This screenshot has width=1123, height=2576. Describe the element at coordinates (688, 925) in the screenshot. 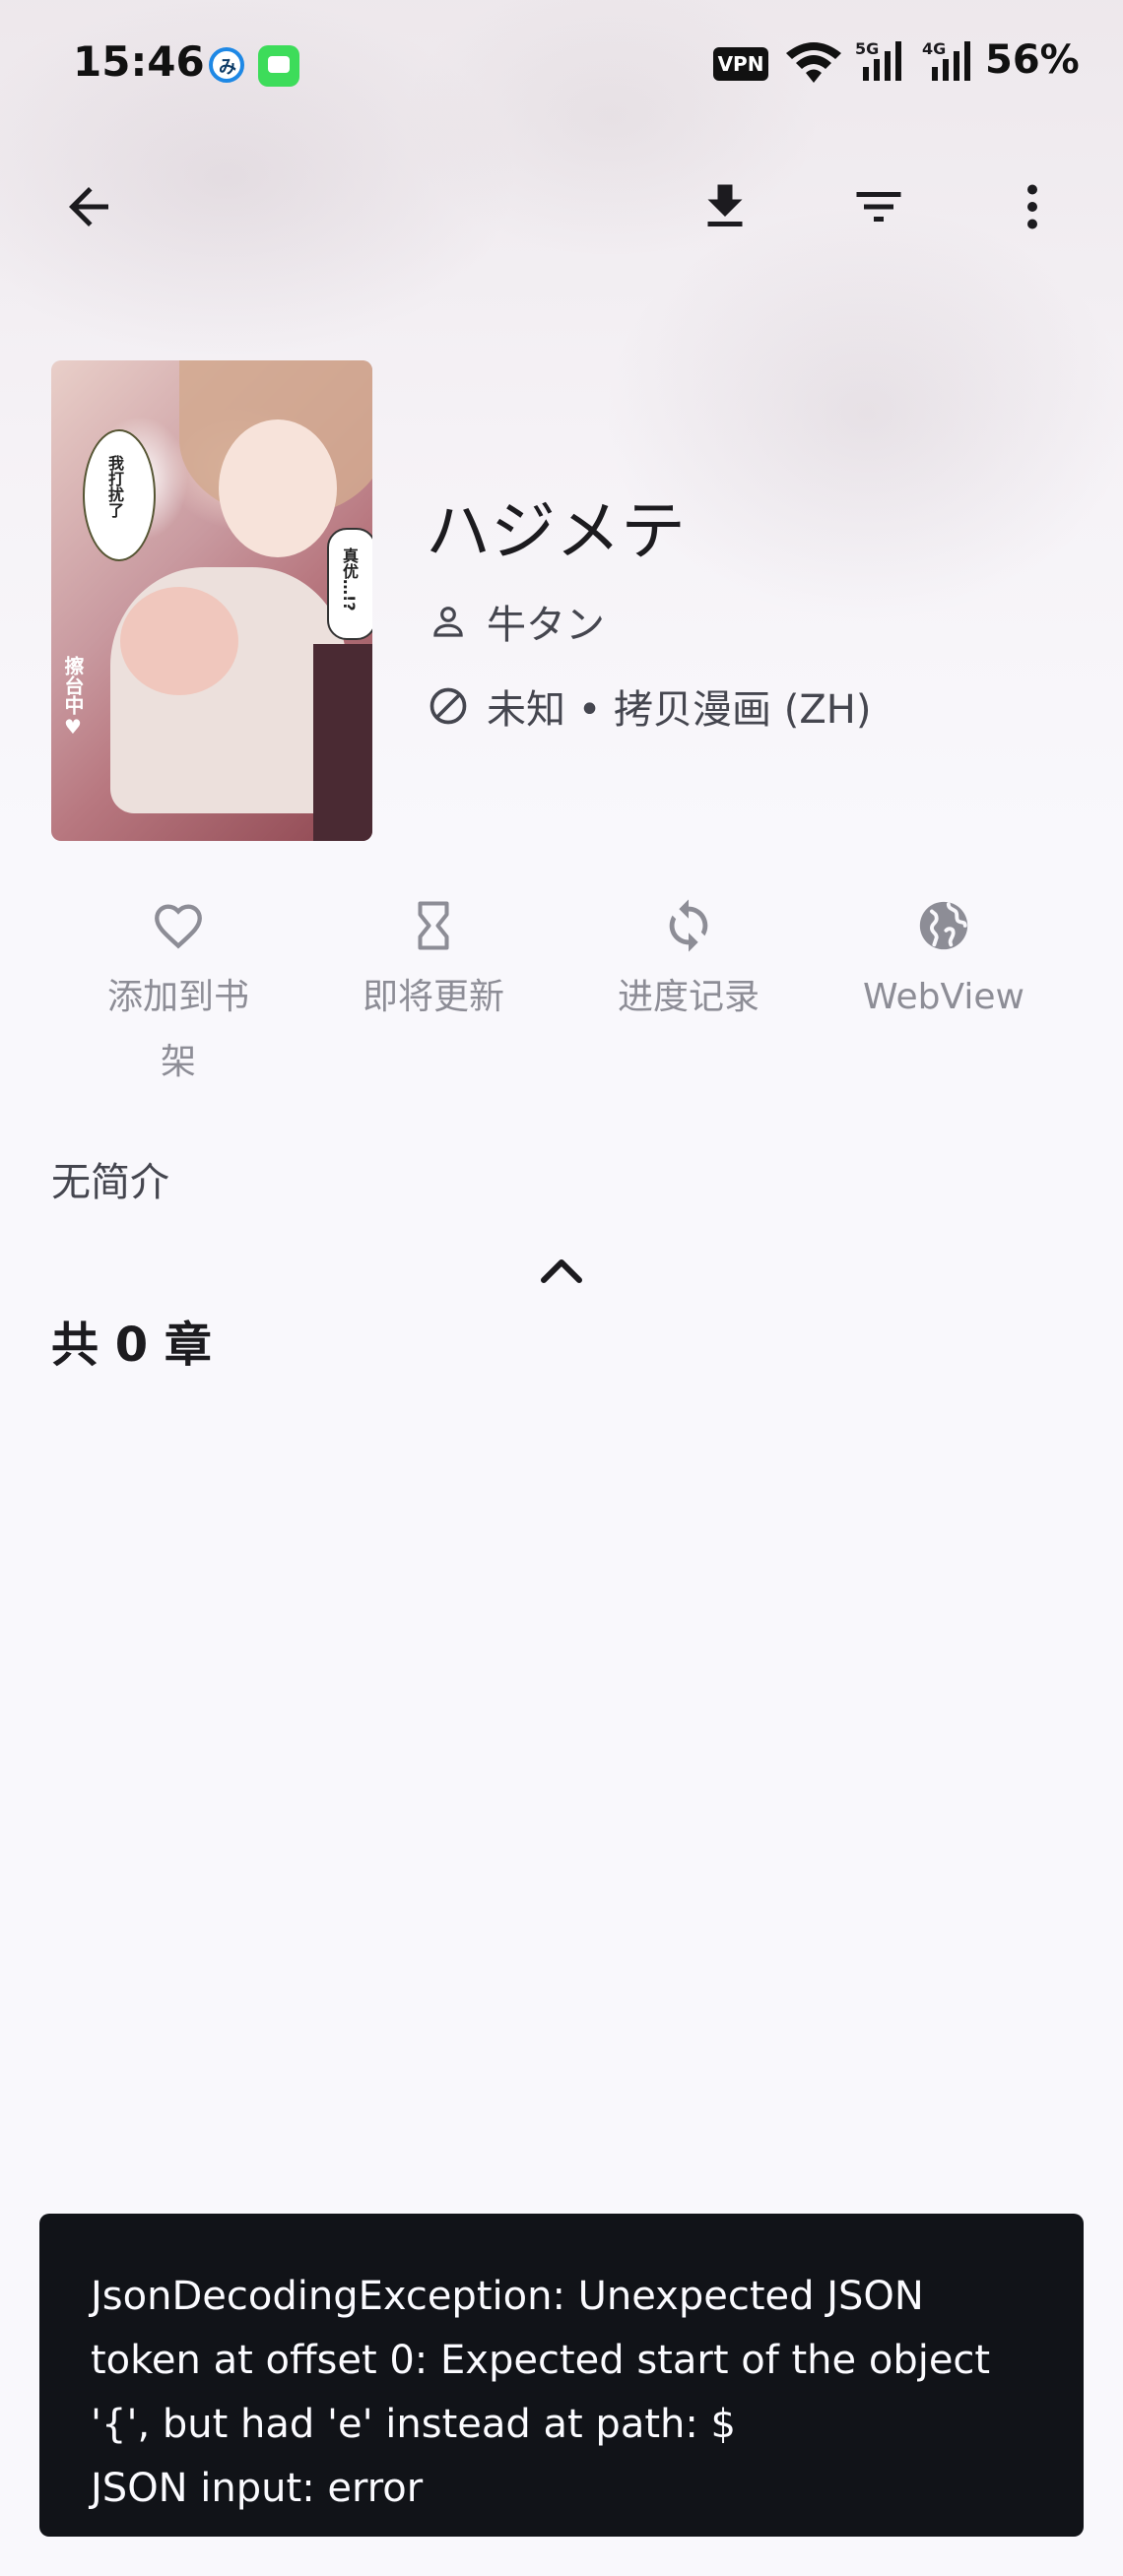

I see `sync-icon` at that location.